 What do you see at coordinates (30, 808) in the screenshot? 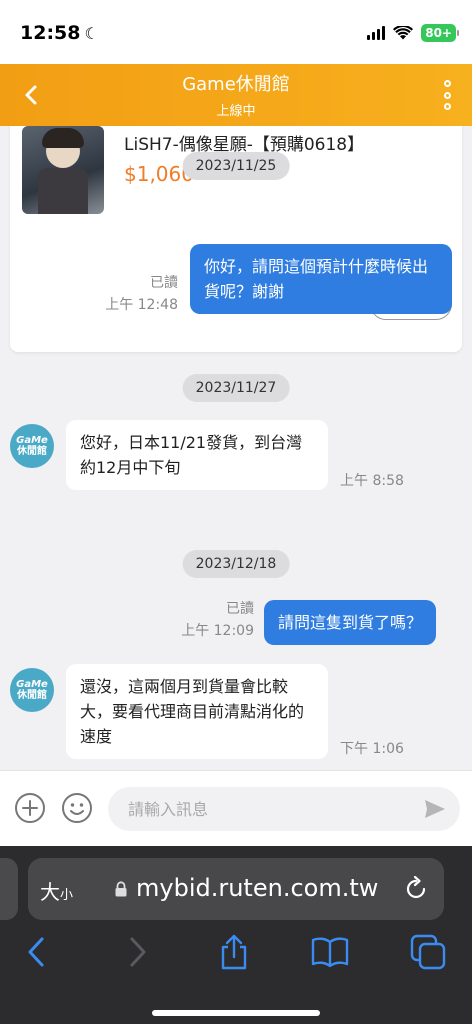
I see `plus-circle-icon` at bounding box center [30, 808].